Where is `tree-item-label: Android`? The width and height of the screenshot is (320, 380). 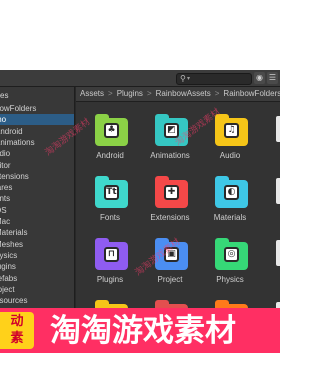 tree-item-label: Android is located at coordinates (11, 131).